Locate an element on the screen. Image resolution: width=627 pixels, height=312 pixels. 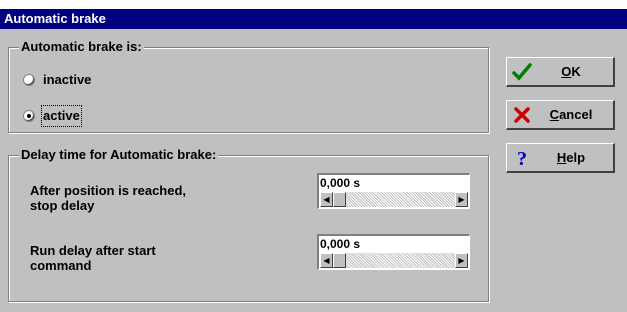
ok-label-text: O is located at coordinates (566, 71).